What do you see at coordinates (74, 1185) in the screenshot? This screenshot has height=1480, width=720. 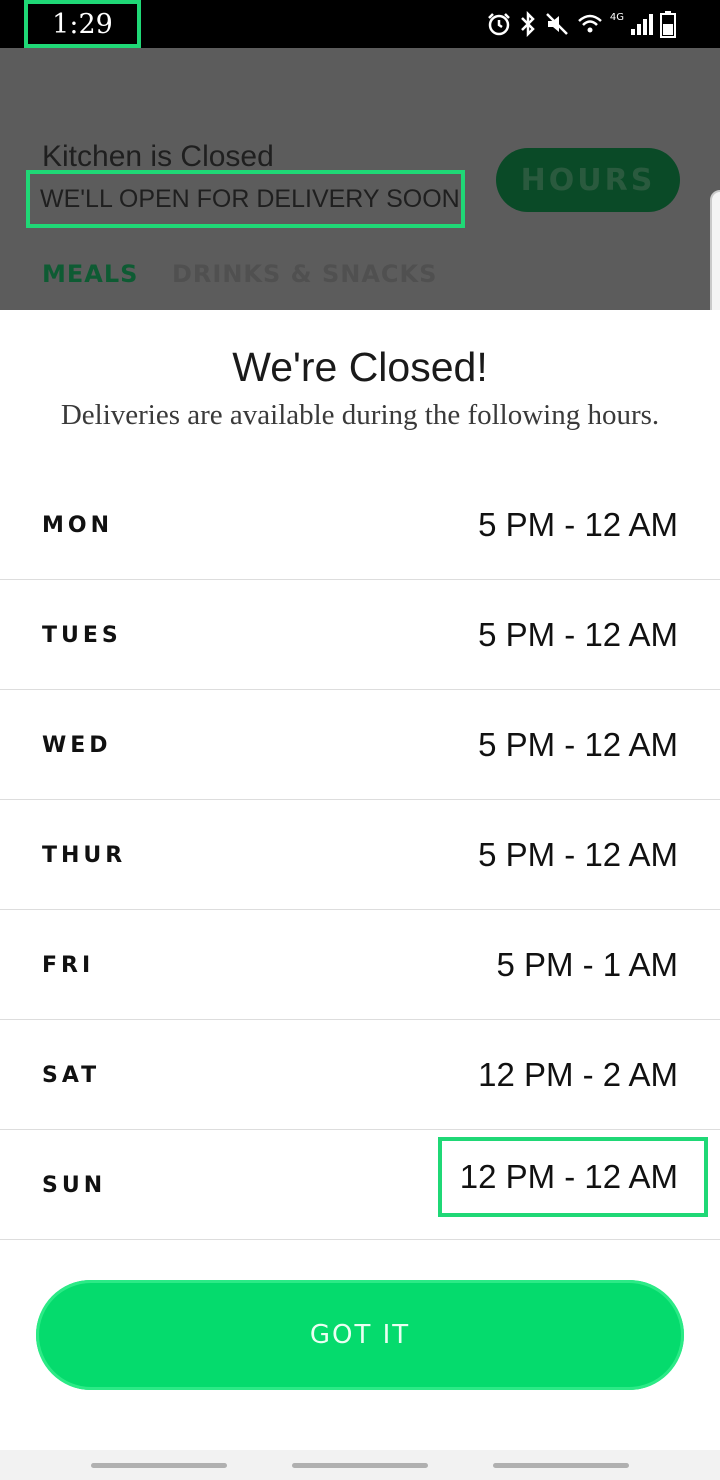 I see `day-label: SUN` at bounding box center [74, 1185].